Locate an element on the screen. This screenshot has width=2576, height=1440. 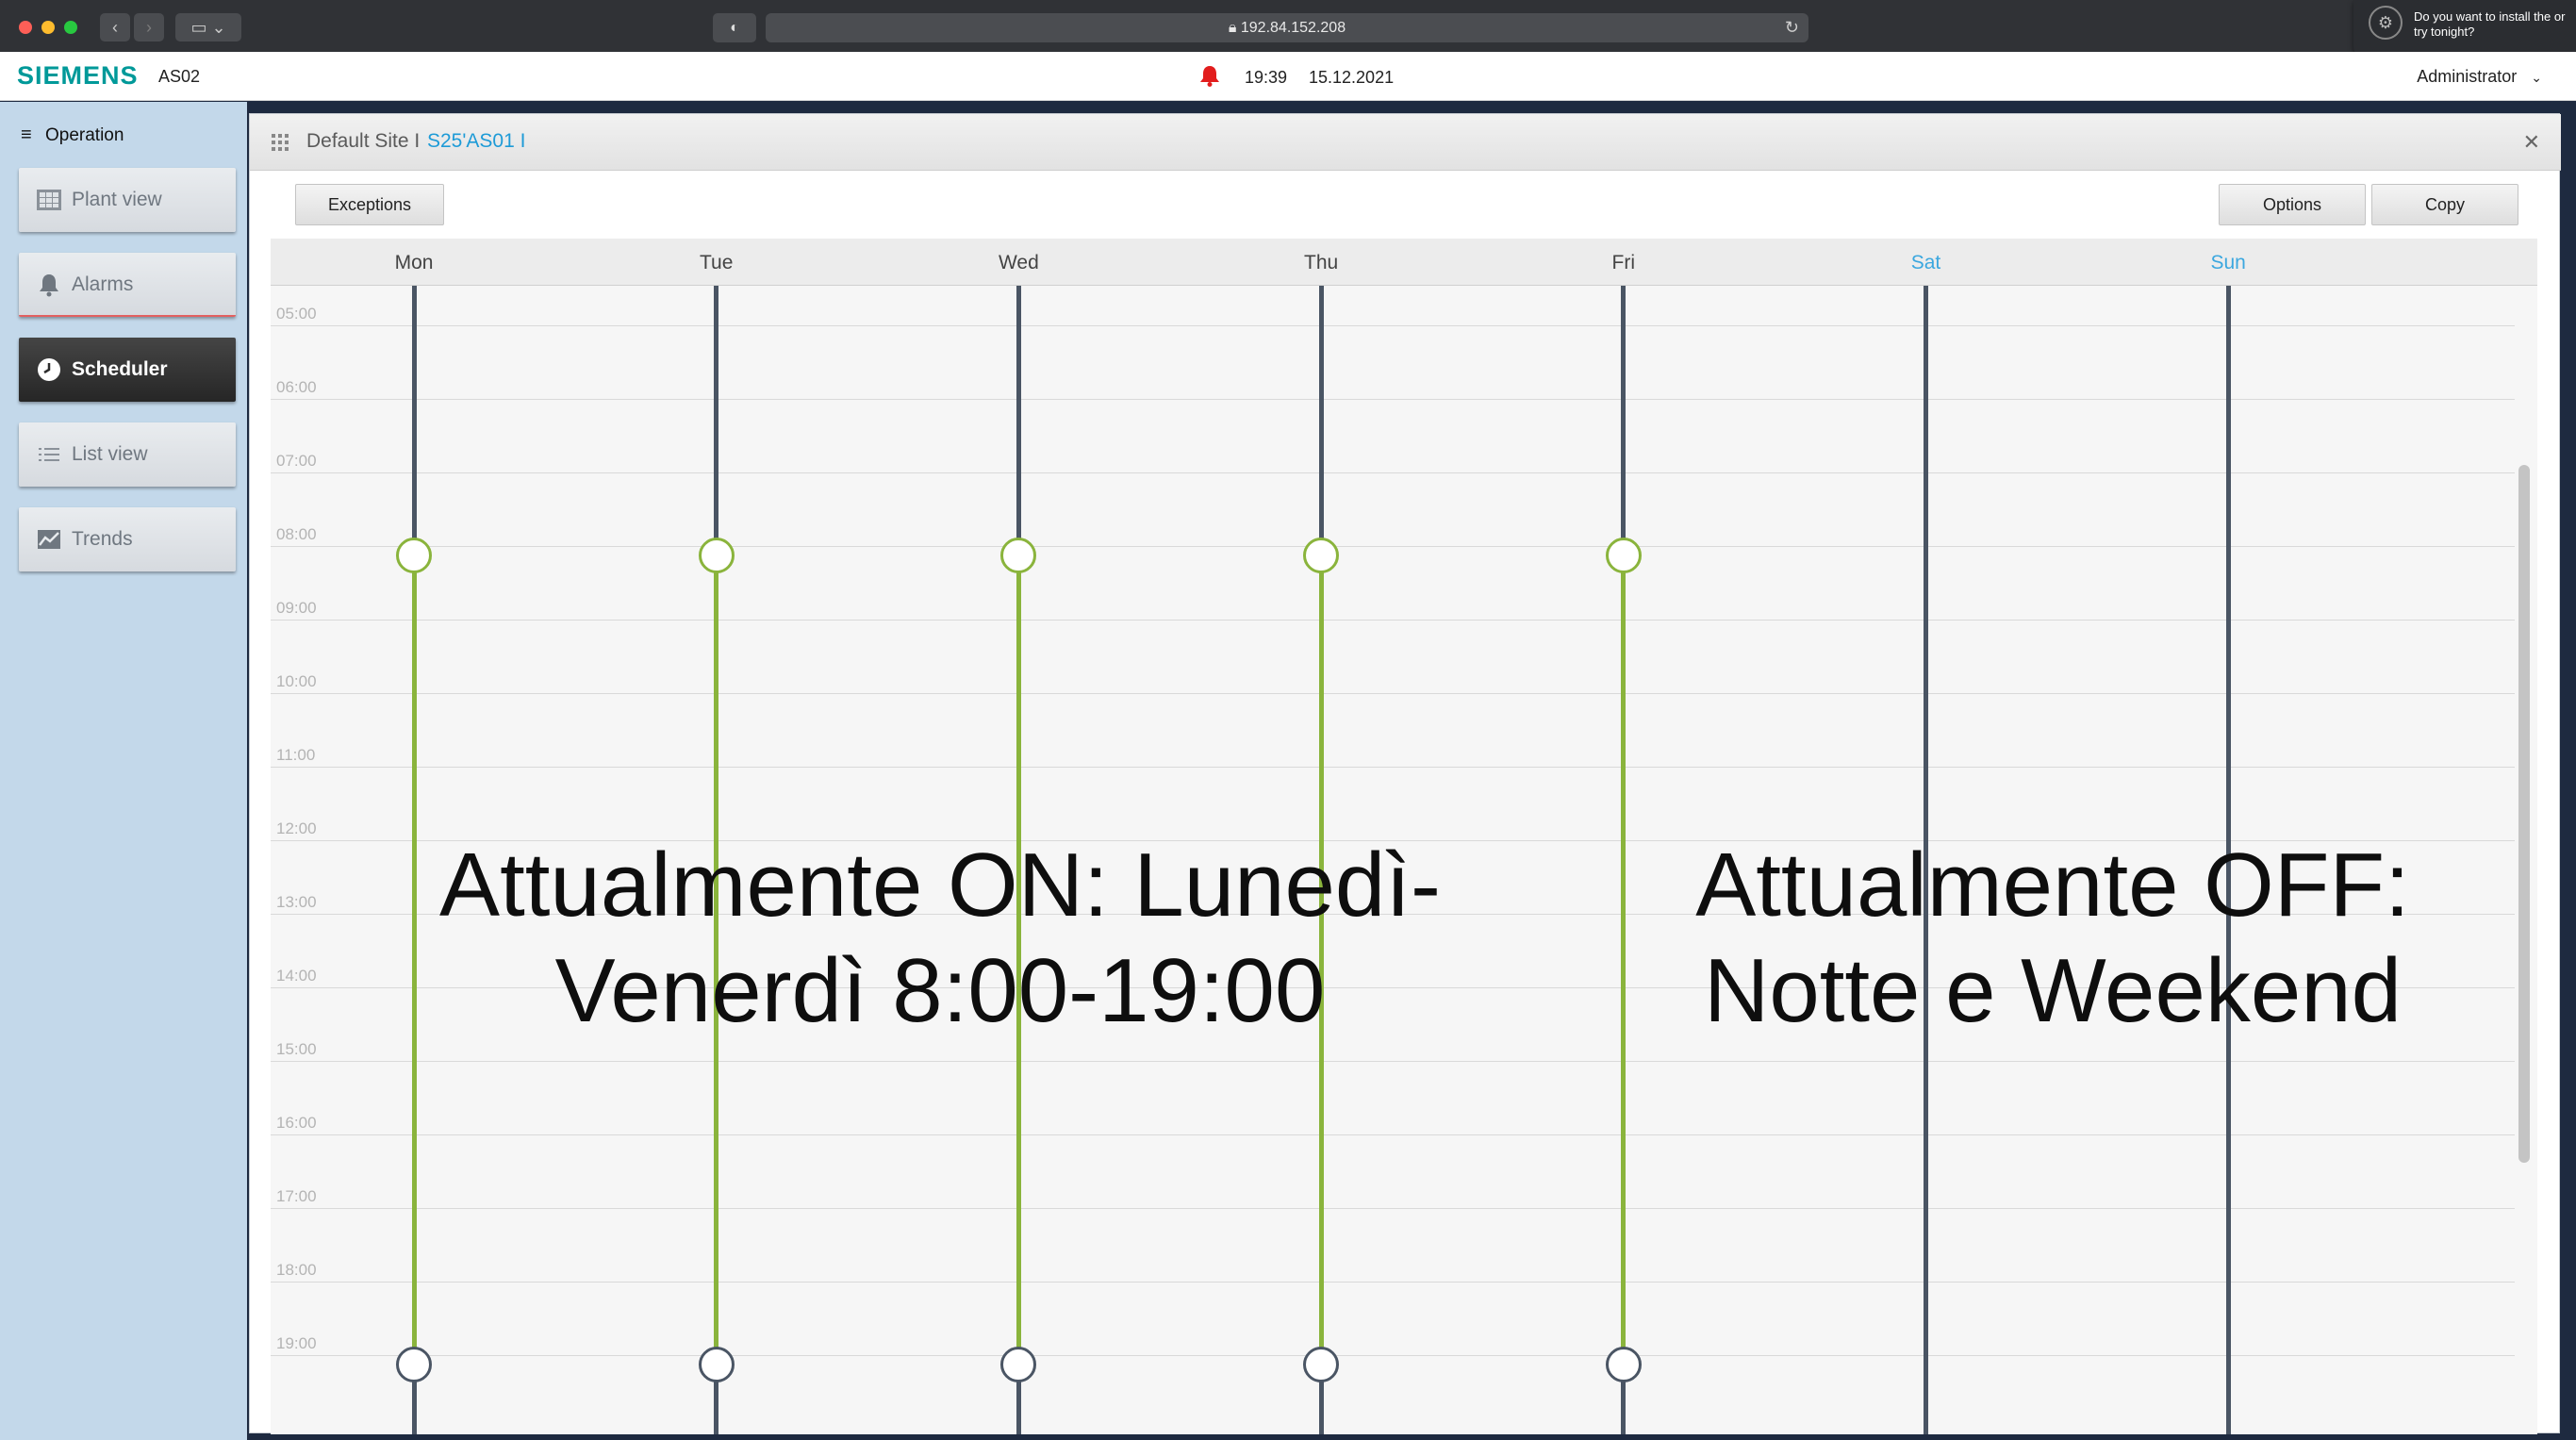
off-period-tue is located at coordinates (716, 420).